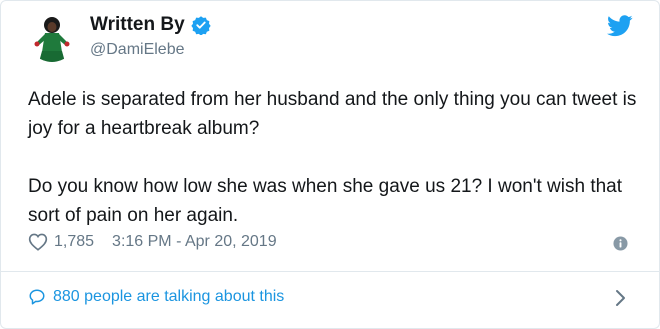  What do you see at coordinates (38, 242) in the screenshot?
I see `heart-icon` at bounding box center [38, 242].